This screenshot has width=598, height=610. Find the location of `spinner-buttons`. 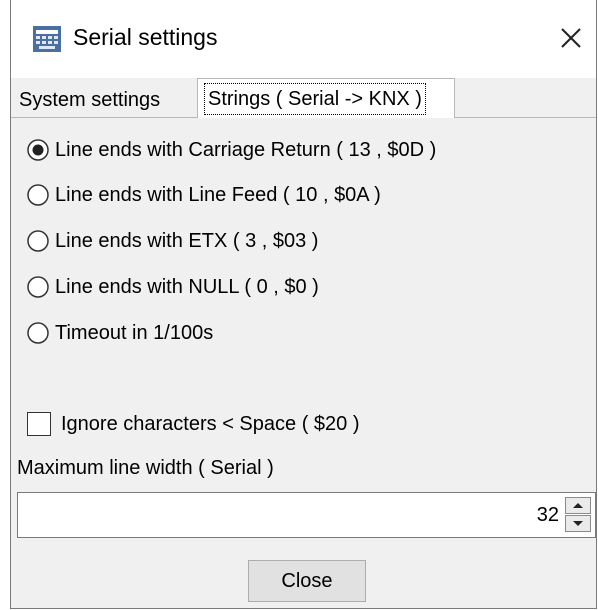

spinner-buttons is located at coordinates (578, 515).